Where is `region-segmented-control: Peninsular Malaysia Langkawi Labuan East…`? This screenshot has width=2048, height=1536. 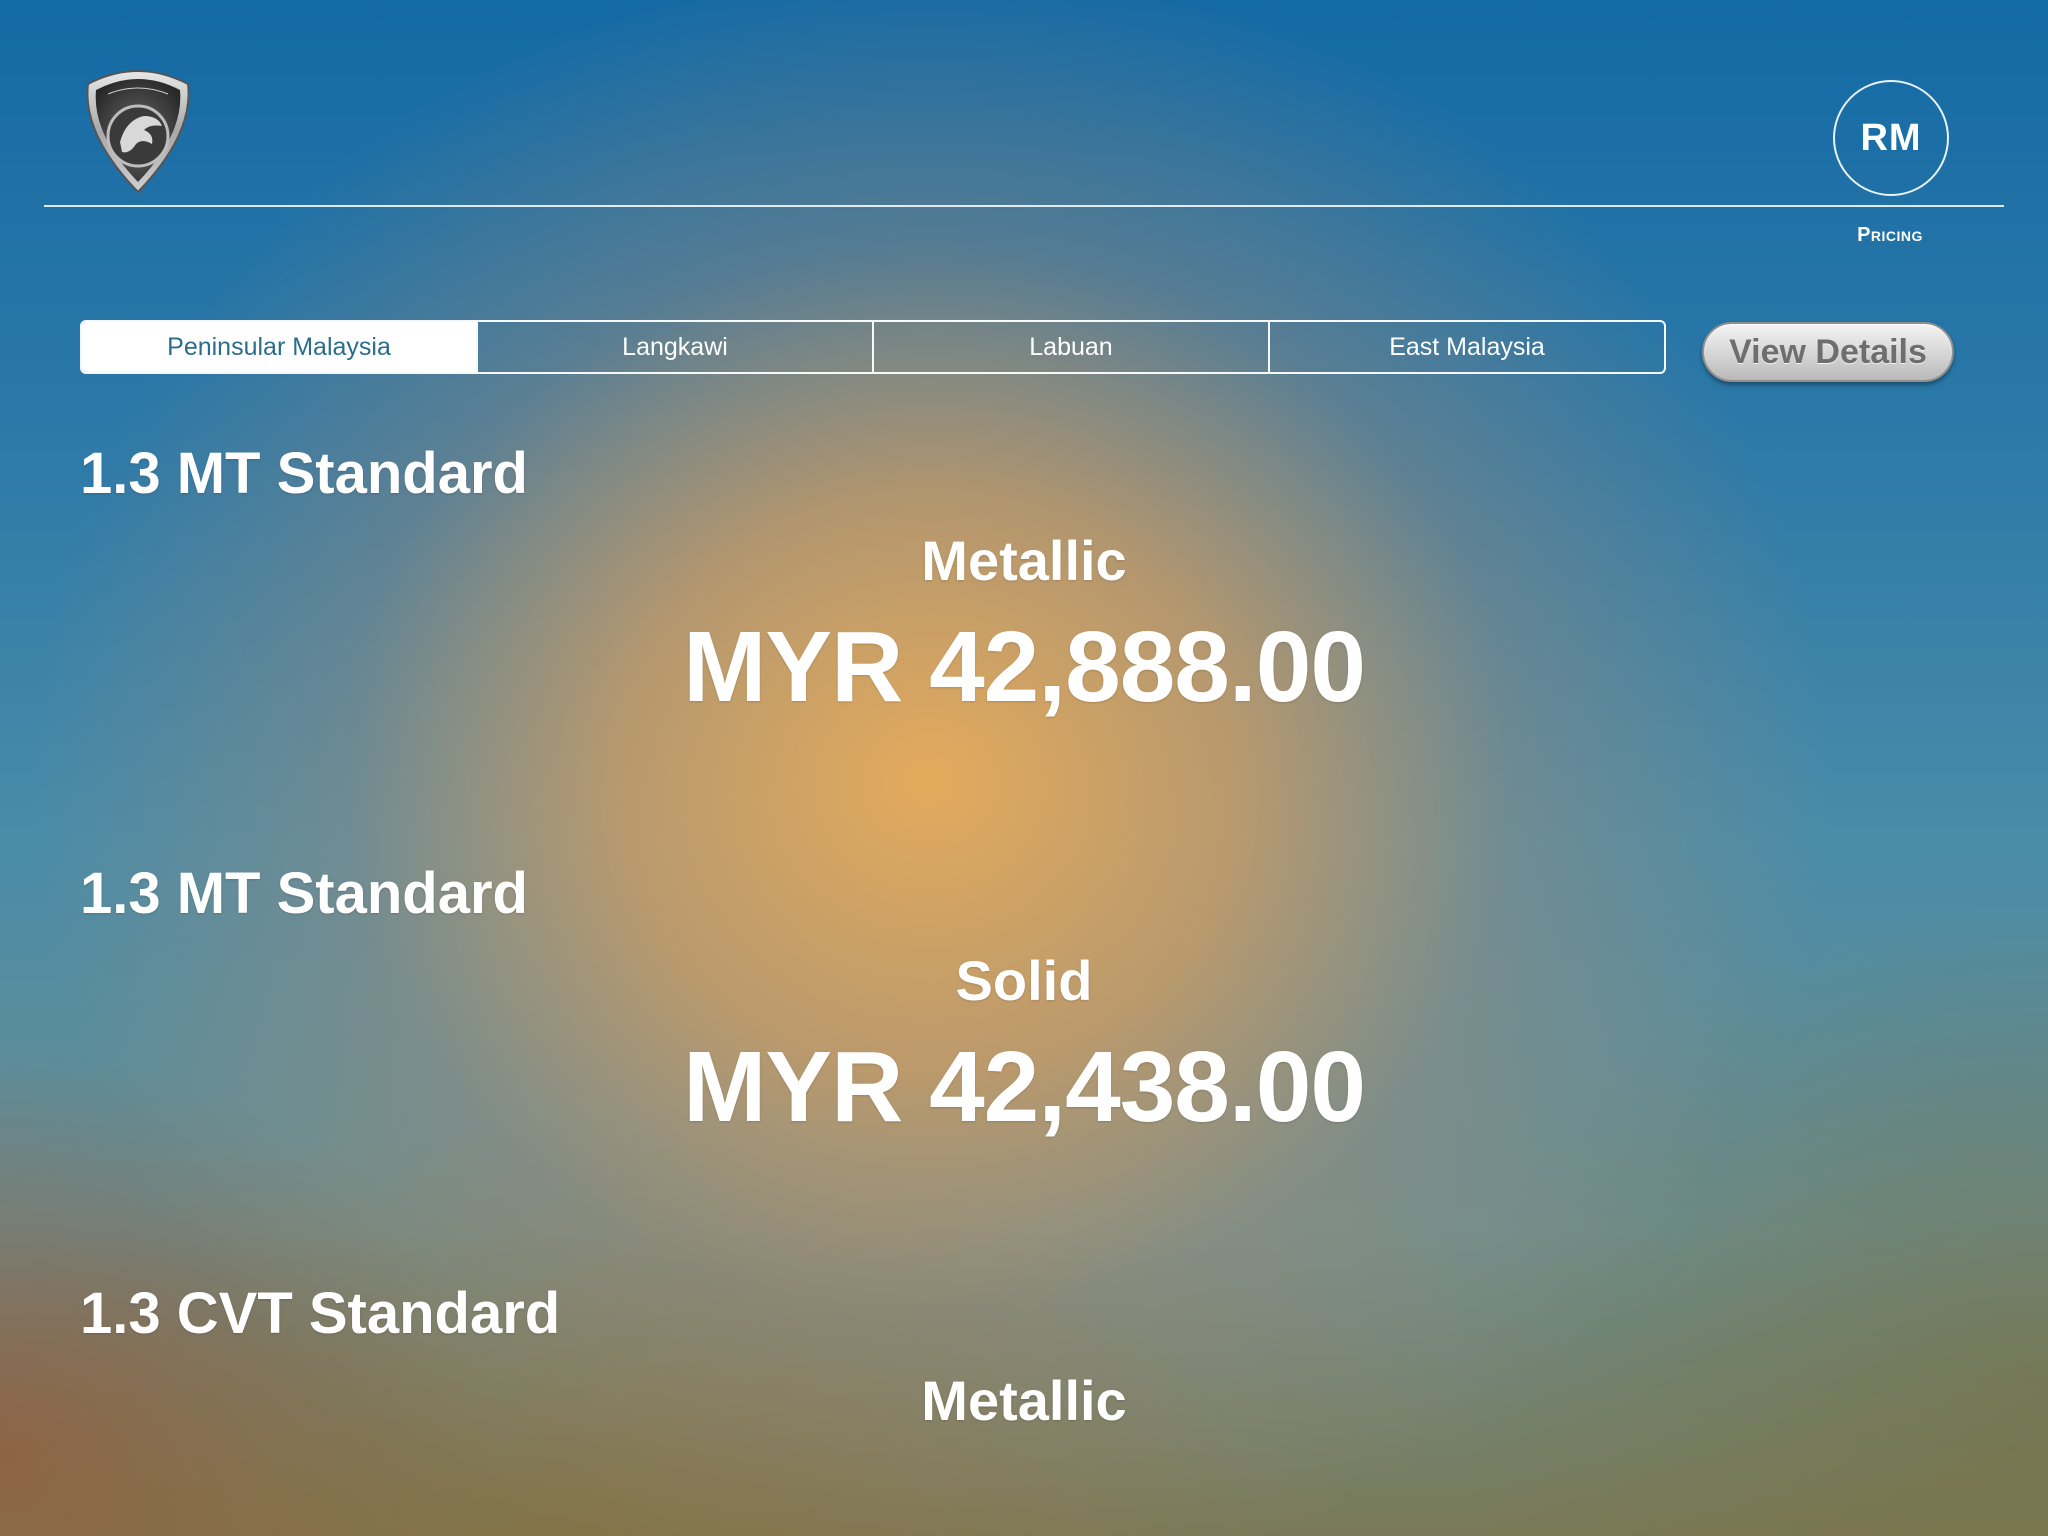 region-segmented-control: Peninsular Malaysia Langkawi Labuan East… is located at coordinates (873, 347).